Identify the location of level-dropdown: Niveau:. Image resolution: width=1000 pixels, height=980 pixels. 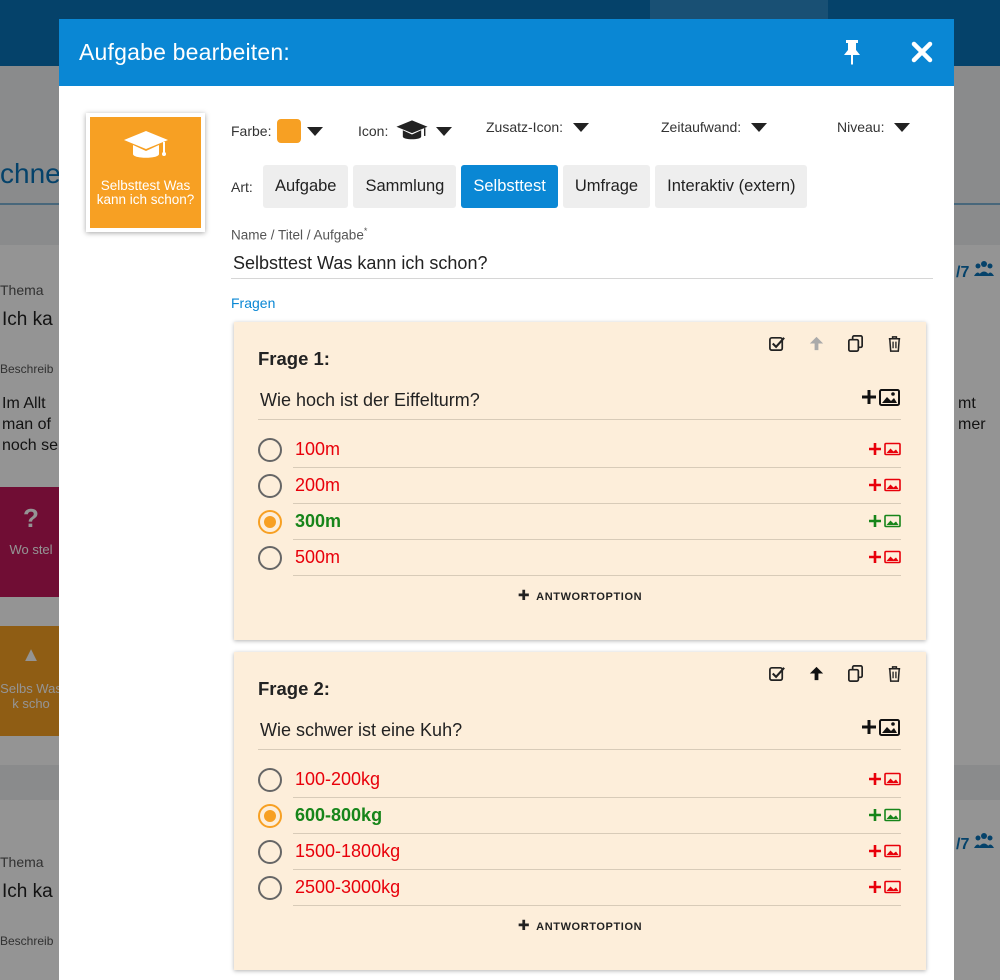
(874, 127).